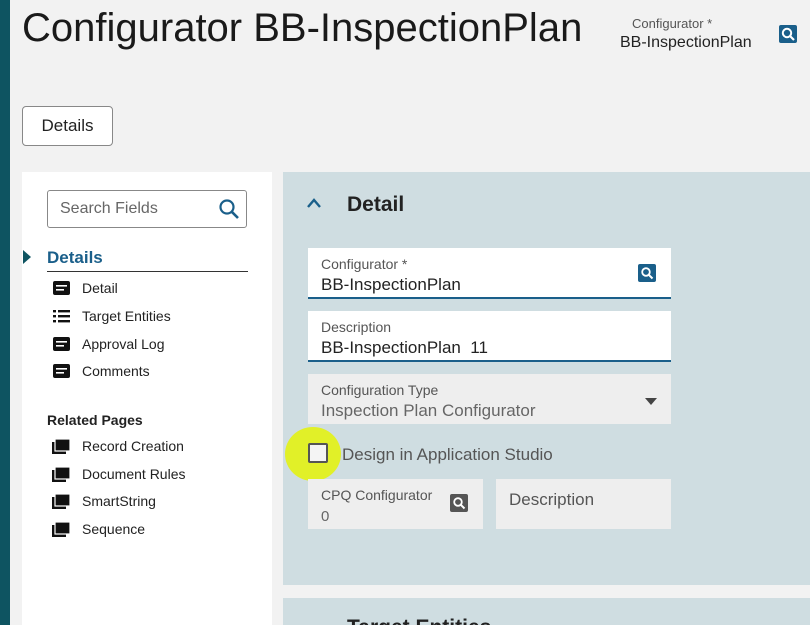 The image size is (810, 625). I want to click on related-item-record-creation: Record Creation, so click(118, 446).